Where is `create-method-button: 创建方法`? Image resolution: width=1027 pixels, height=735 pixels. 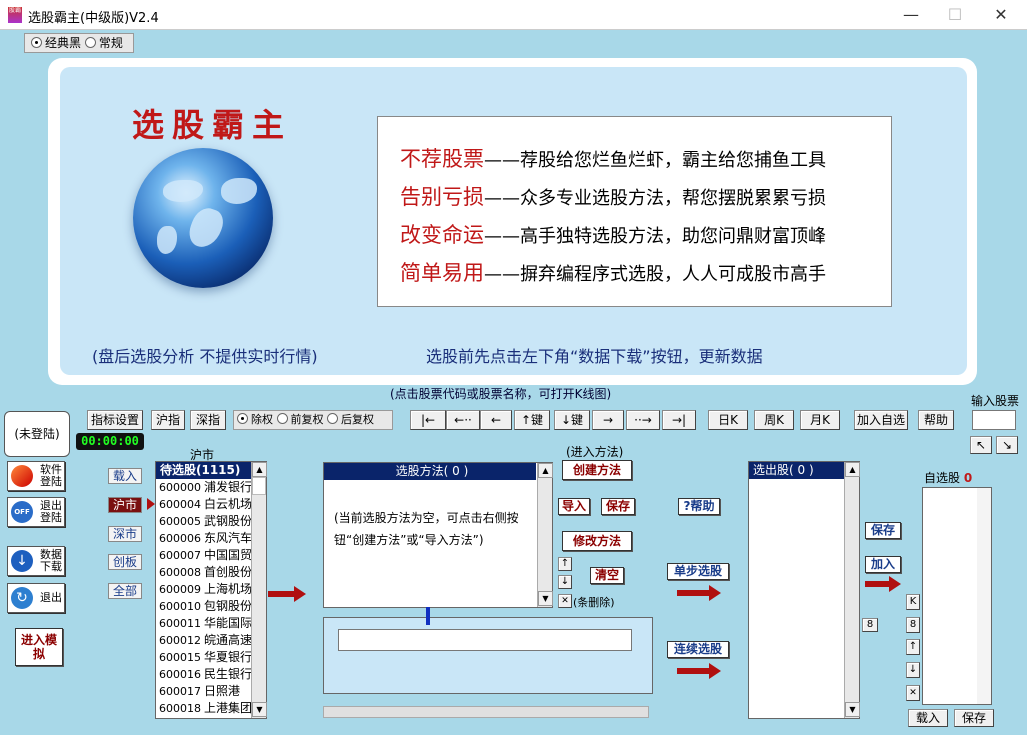
create-method-button: 创建方法 is located at coordinates (597, 470).